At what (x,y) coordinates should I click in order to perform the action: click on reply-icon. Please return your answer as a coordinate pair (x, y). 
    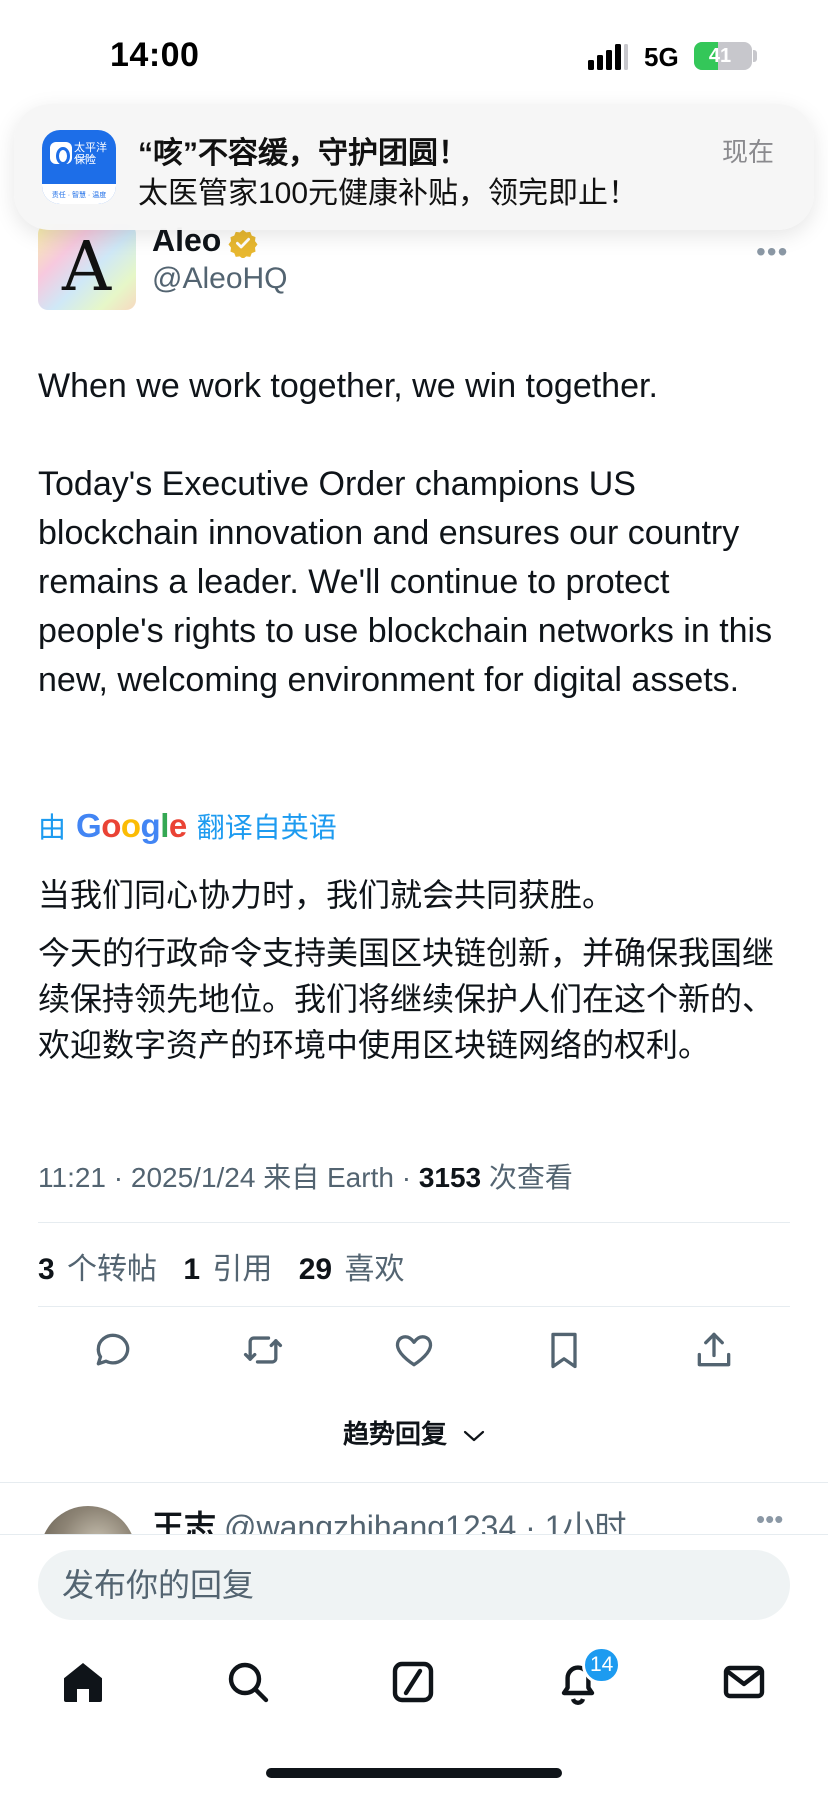
    Looking at the image, I should click on (113, 1350).